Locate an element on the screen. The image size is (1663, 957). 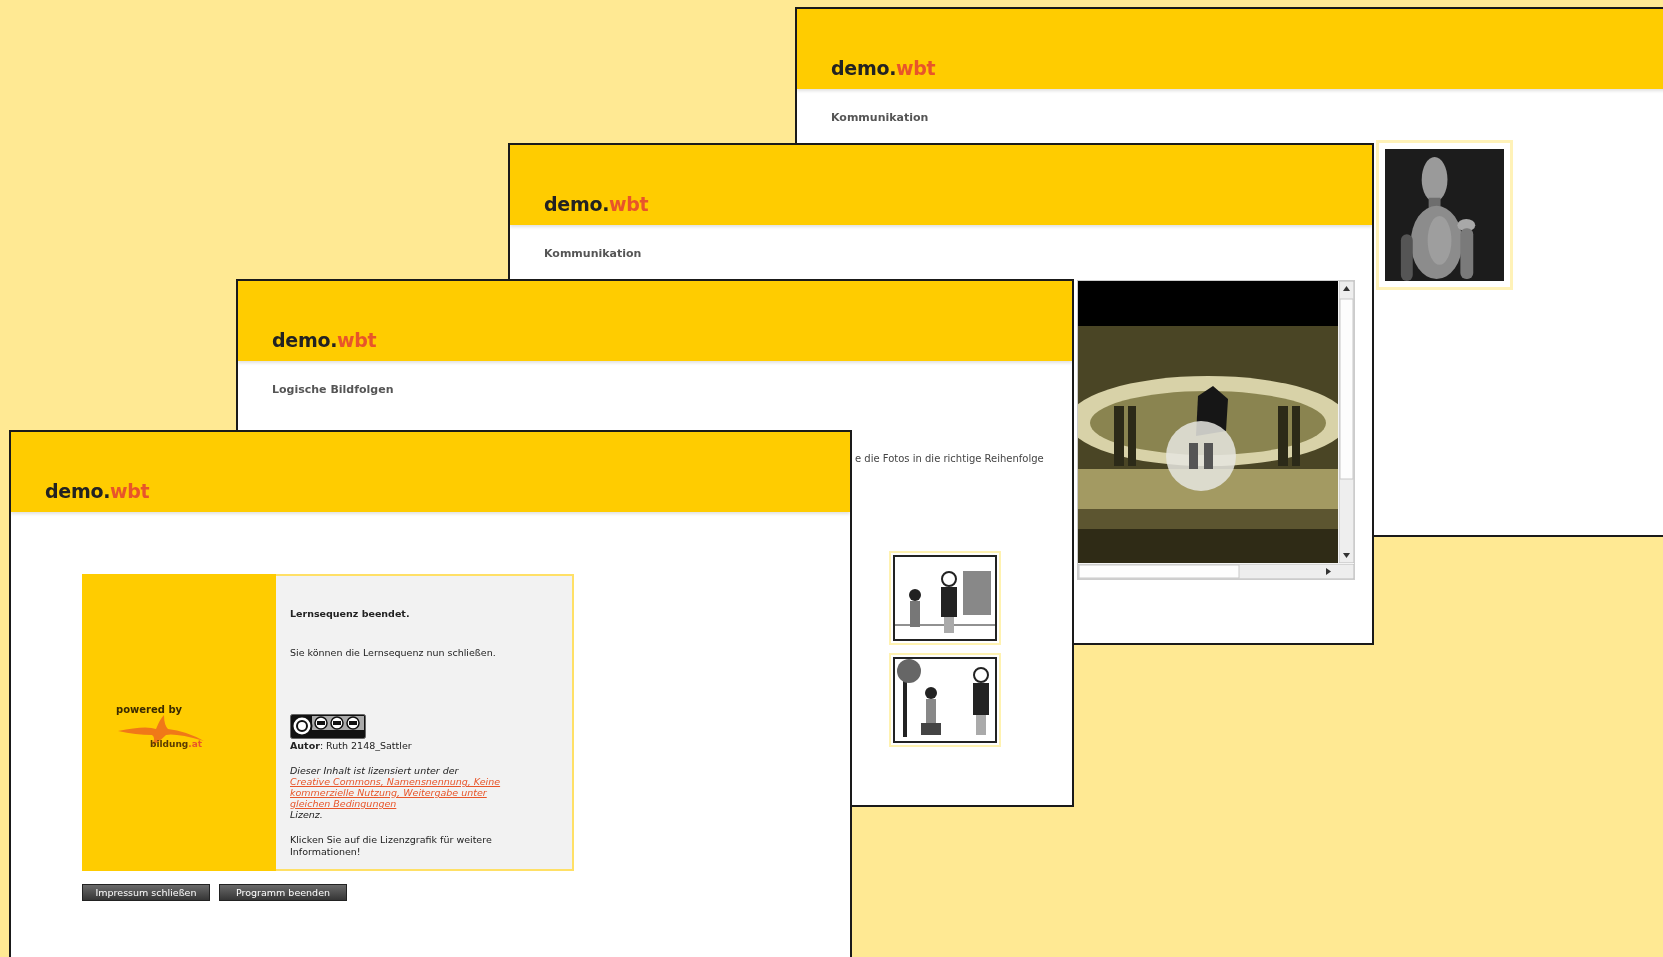
author-line: Autor: Ruth 2148_Sattler is located at coordinates (351, 745).